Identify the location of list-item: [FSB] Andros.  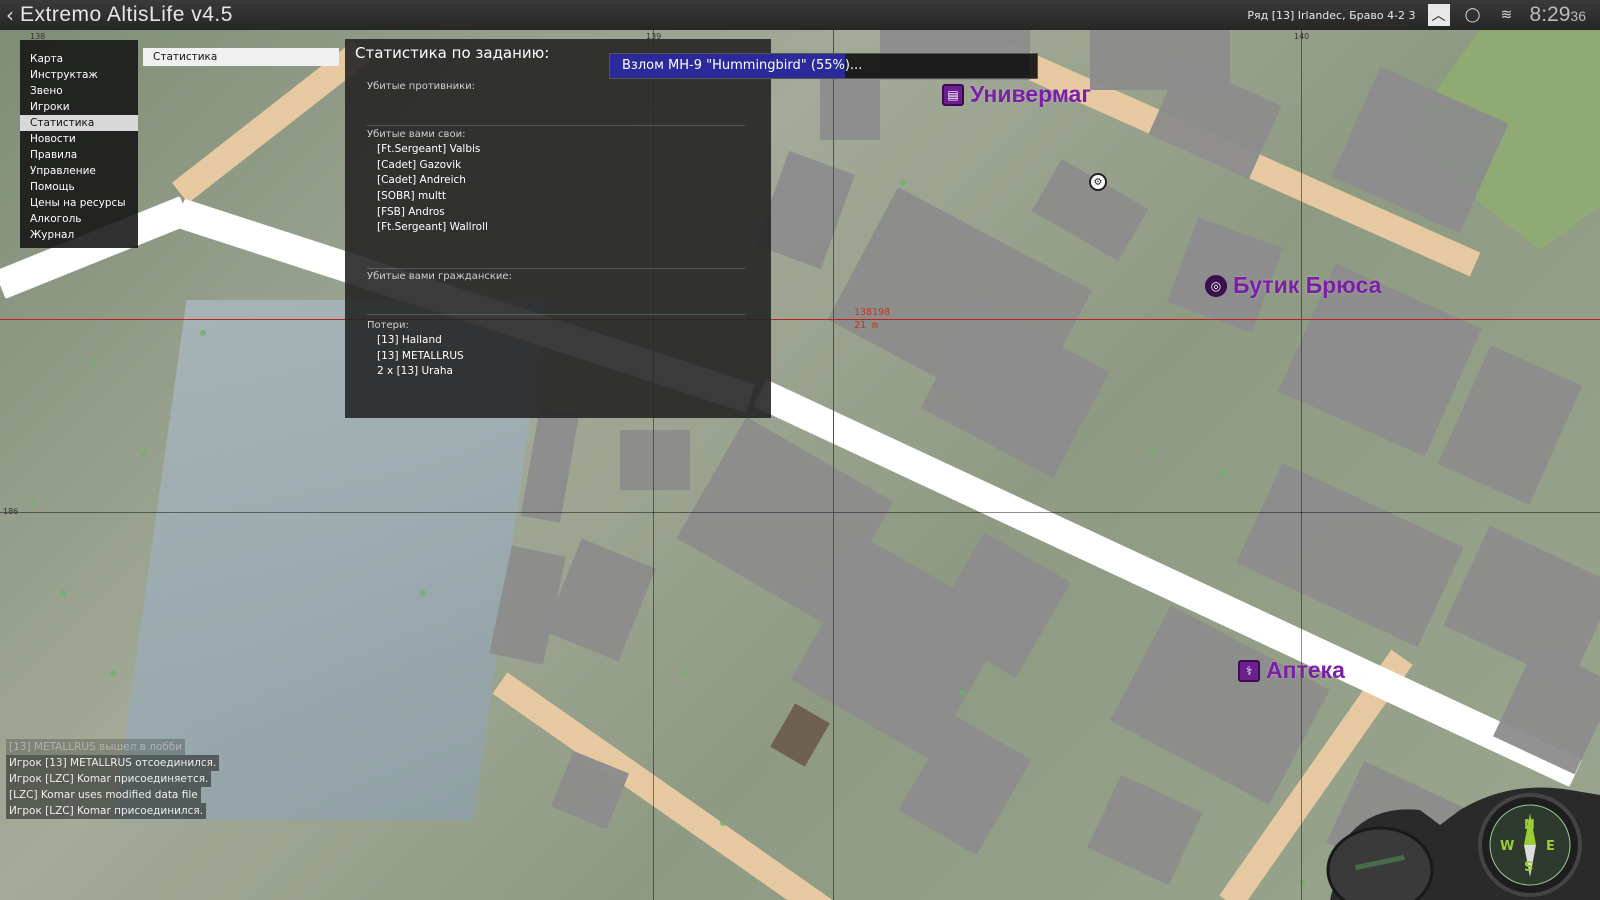
(411, 211).